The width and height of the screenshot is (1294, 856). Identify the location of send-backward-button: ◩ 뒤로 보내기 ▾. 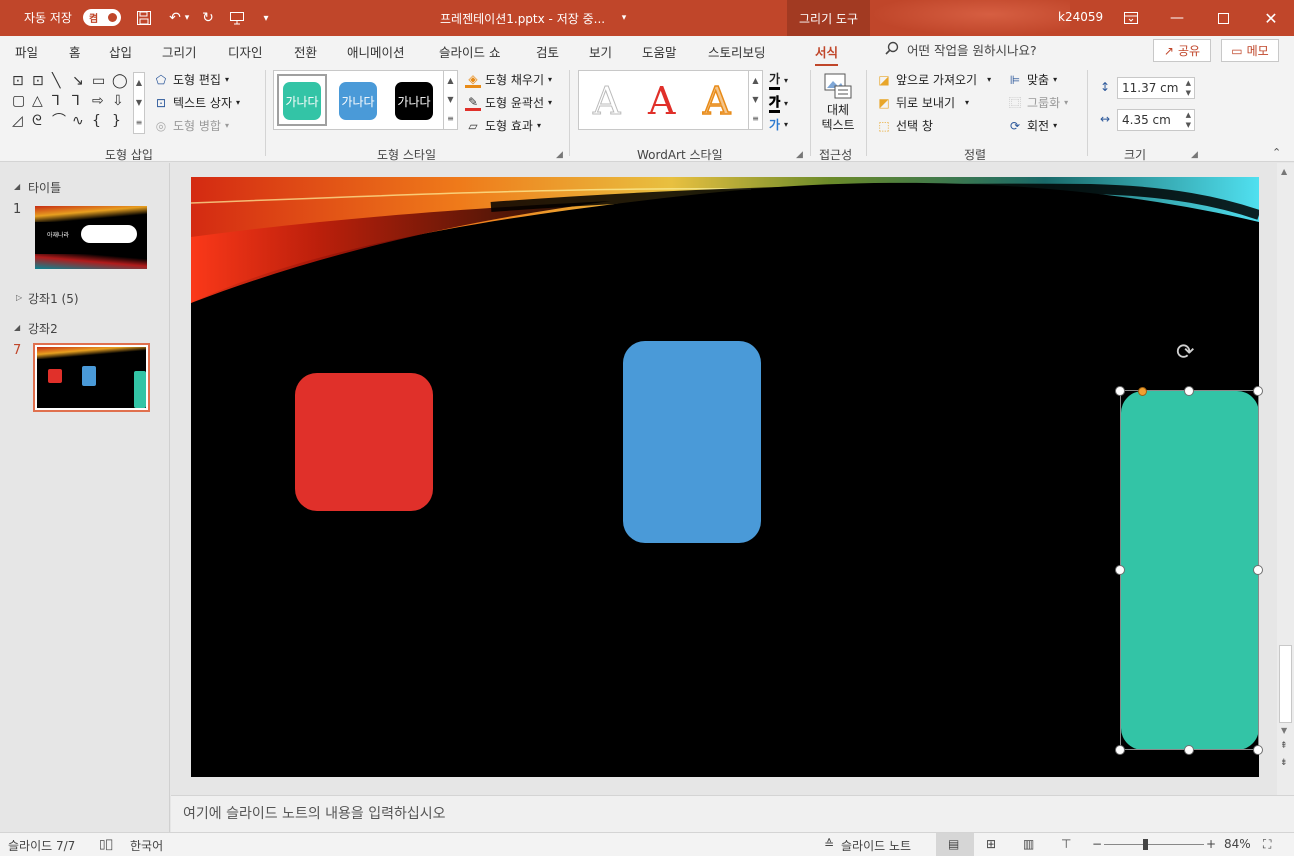
(922, 102).